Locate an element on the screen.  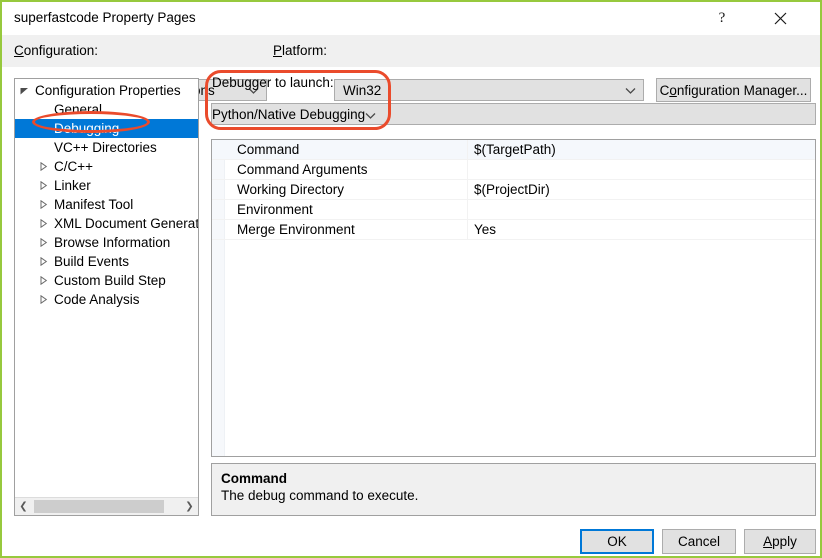
configuration-label-accel: C is located at coordinates (19, 50).